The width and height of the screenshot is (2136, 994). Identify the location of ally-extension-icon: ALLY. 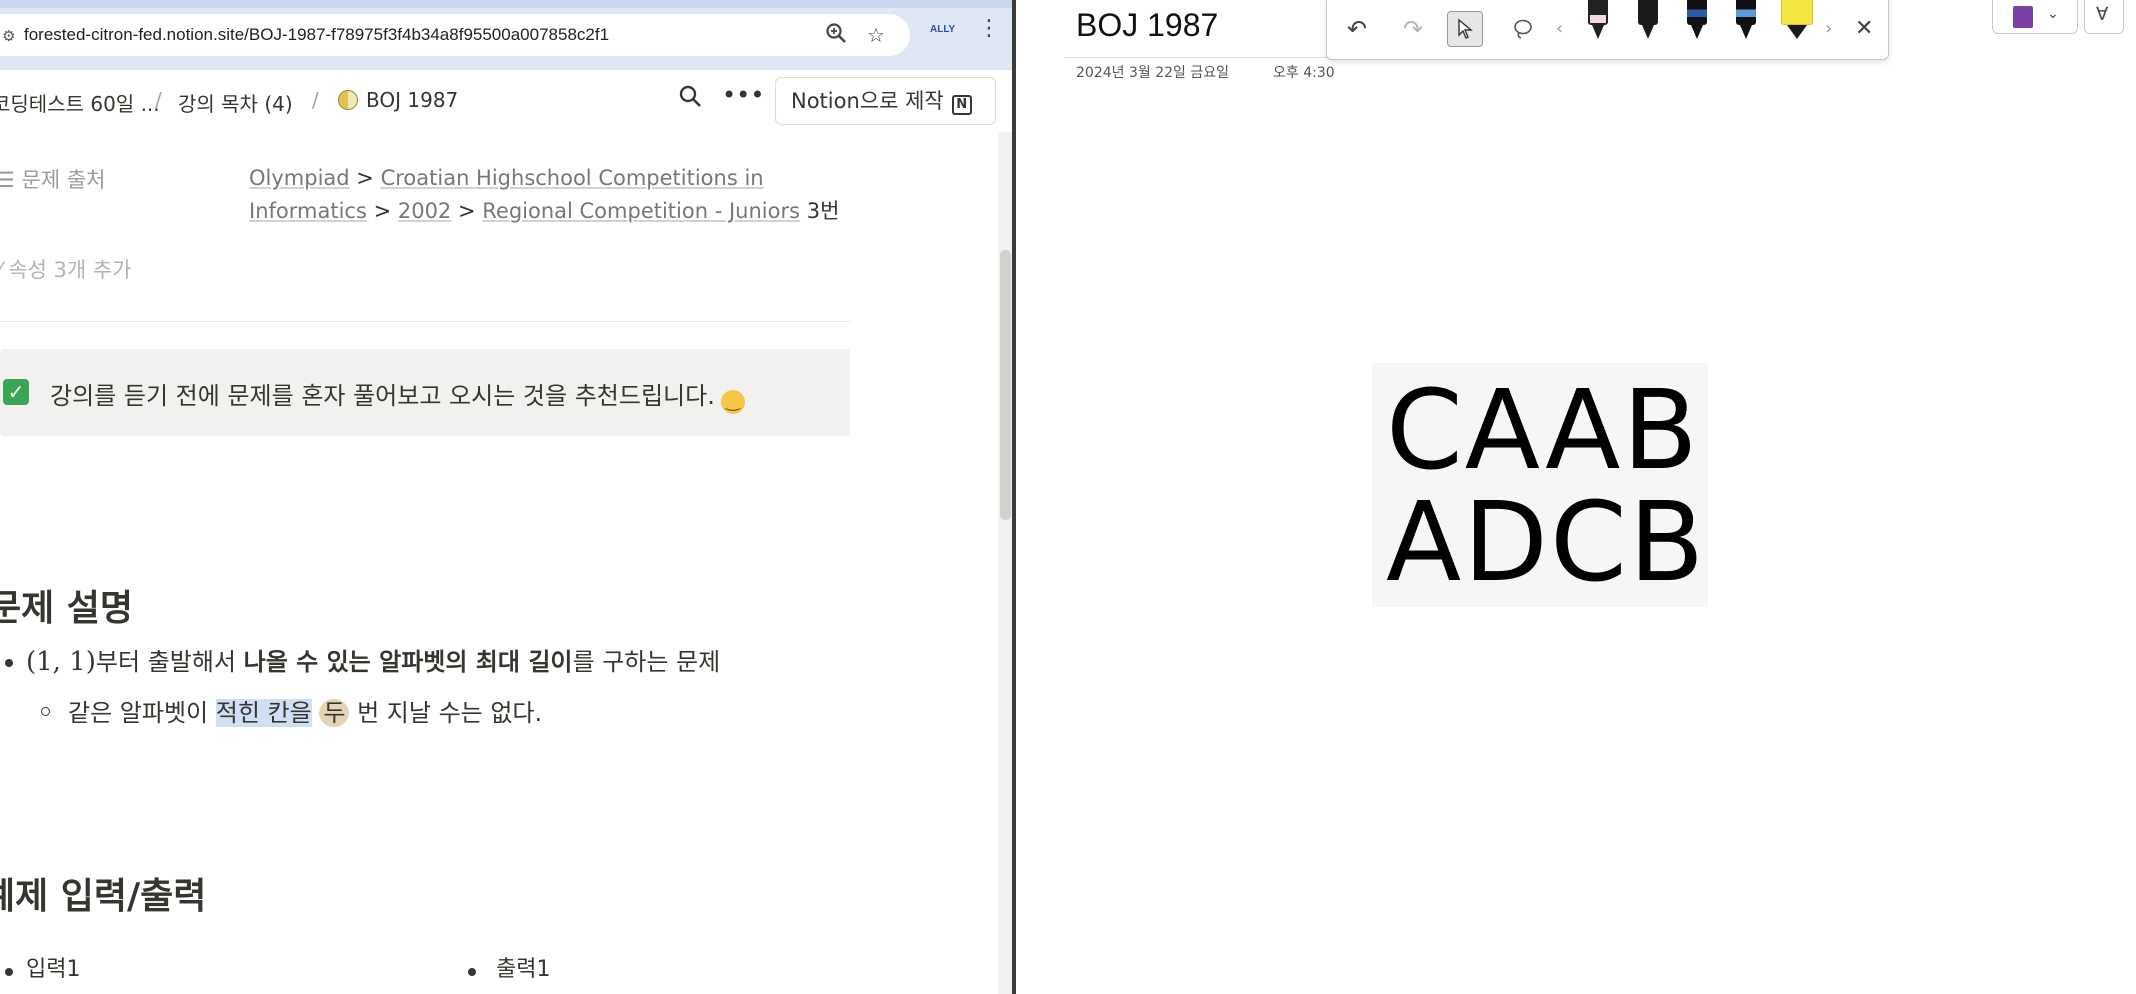
(942, 29).